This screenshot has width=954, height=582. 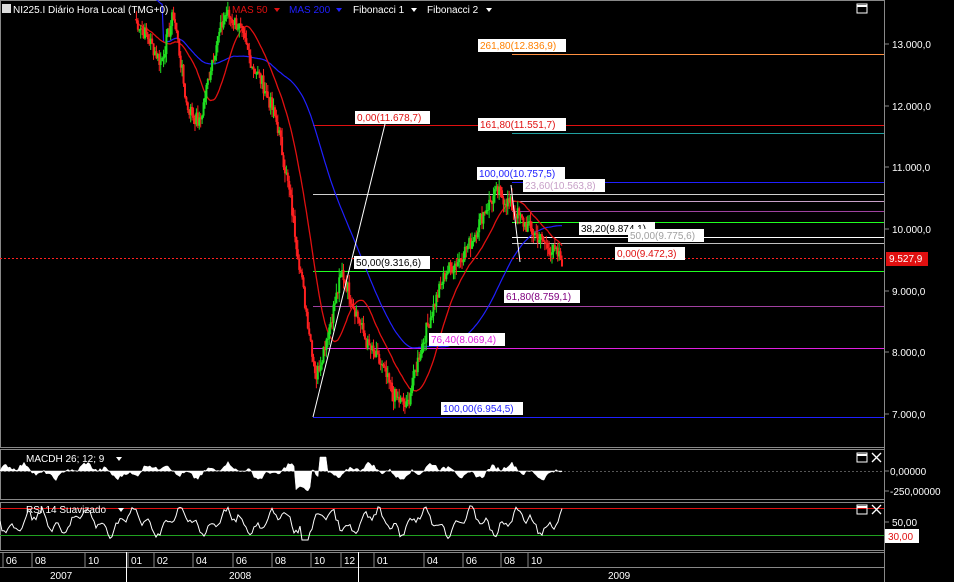 I want to click on indicator-ma200: MAS 200, so click(x=310, y=10).